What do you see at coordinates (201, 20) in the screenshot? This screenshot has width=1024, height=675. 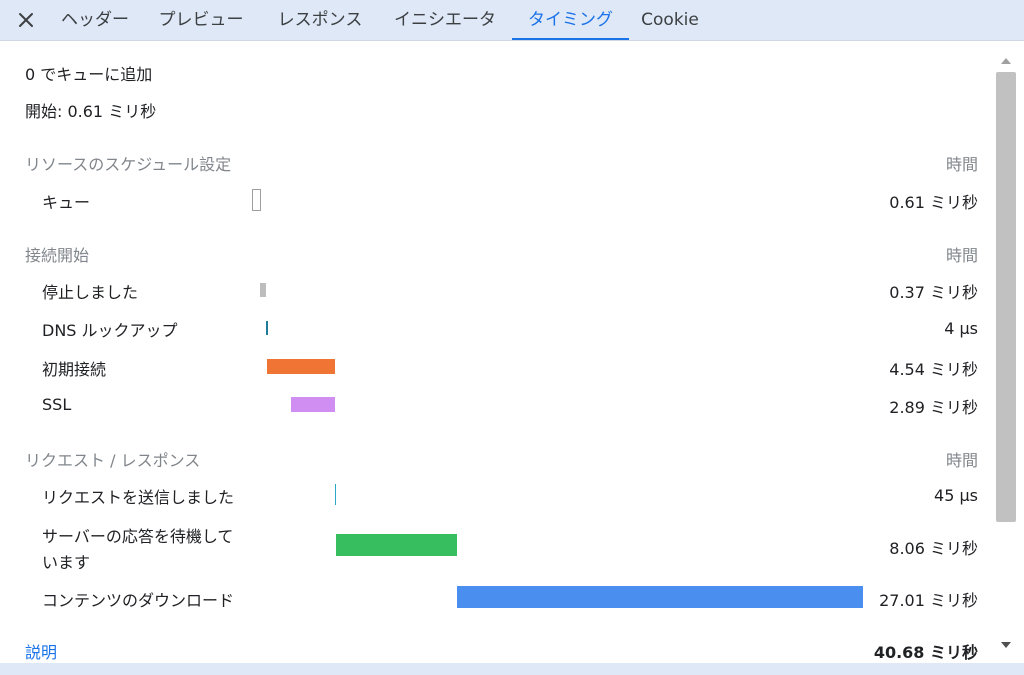 I see `tab-preview: プレビュー` at bounding box center [201, 20].